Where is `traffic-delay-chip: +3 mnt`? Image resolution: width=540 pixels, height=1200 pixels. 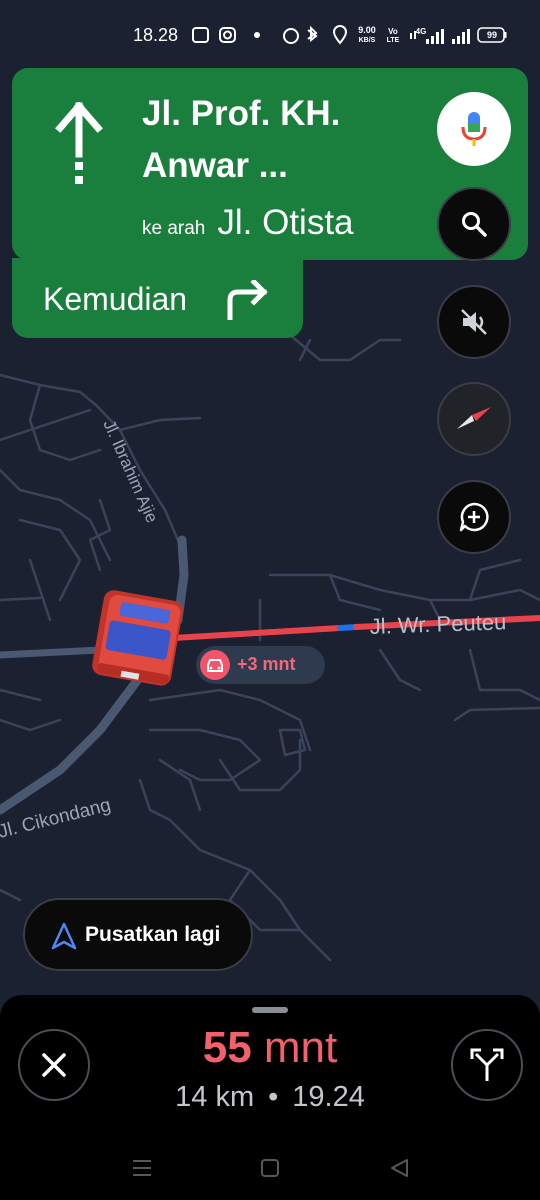 traffic-delay-chip: +3 mnt is located at coordinates (260, 665).